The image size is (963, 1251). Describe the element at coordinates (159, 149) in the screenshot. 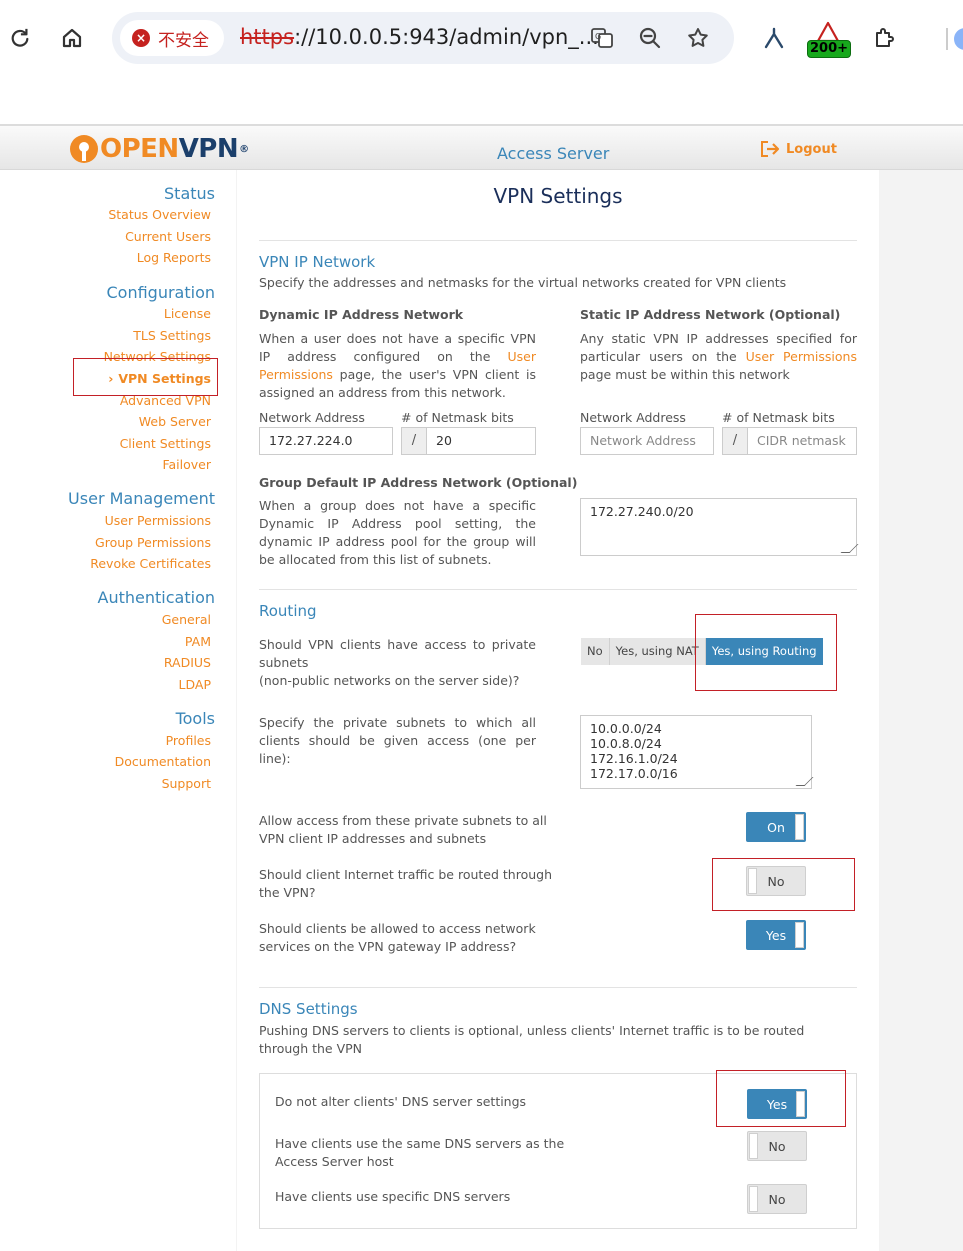

I see `openvpn-logo: OPEN VPN ®` at that location.